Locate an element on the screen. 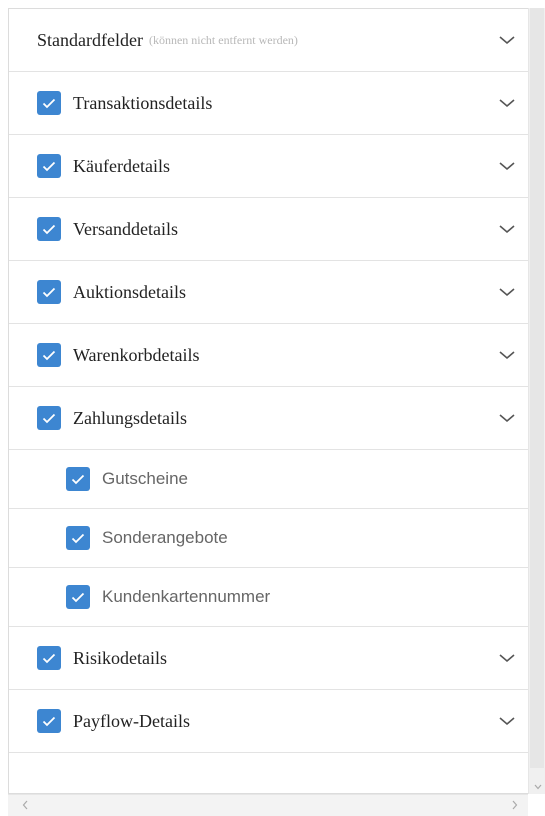 Image resolution: width=545 pixels, height=816 pixels. sub-item-sonderangebote: Sonderangebote is located at coordinates (268, 538).